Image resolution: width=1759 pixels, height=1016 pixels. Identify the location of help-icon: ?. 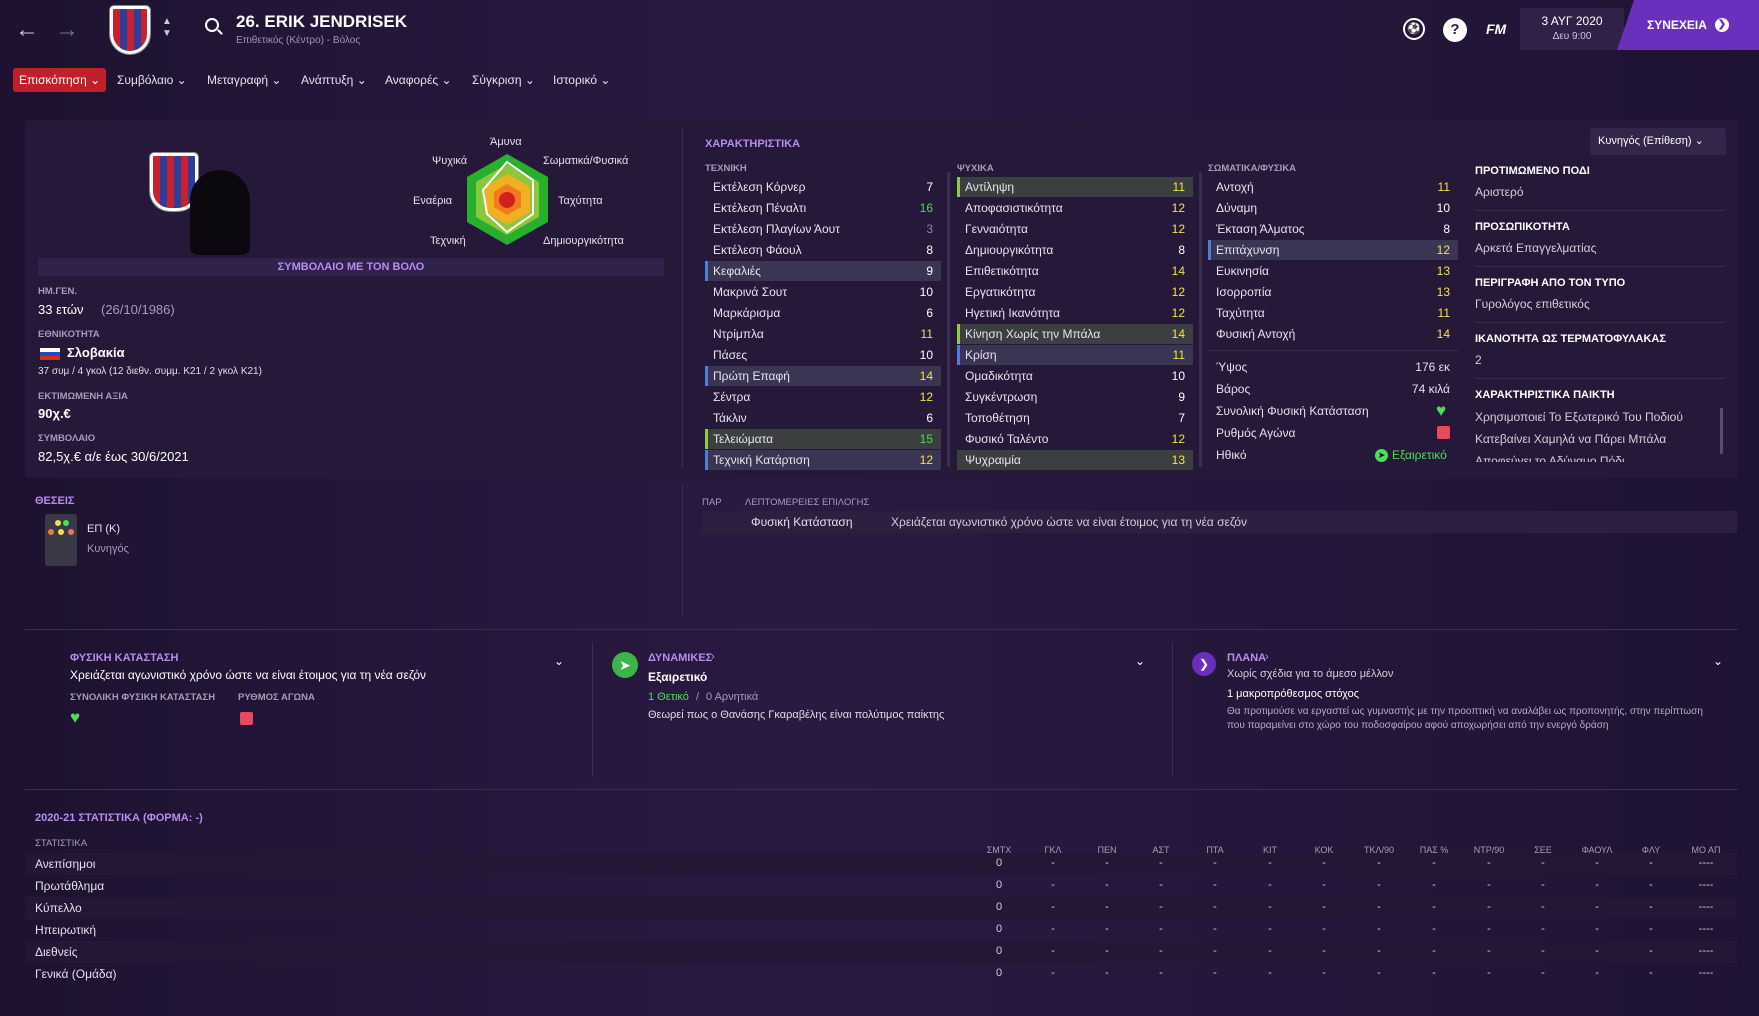
(1455, 30).